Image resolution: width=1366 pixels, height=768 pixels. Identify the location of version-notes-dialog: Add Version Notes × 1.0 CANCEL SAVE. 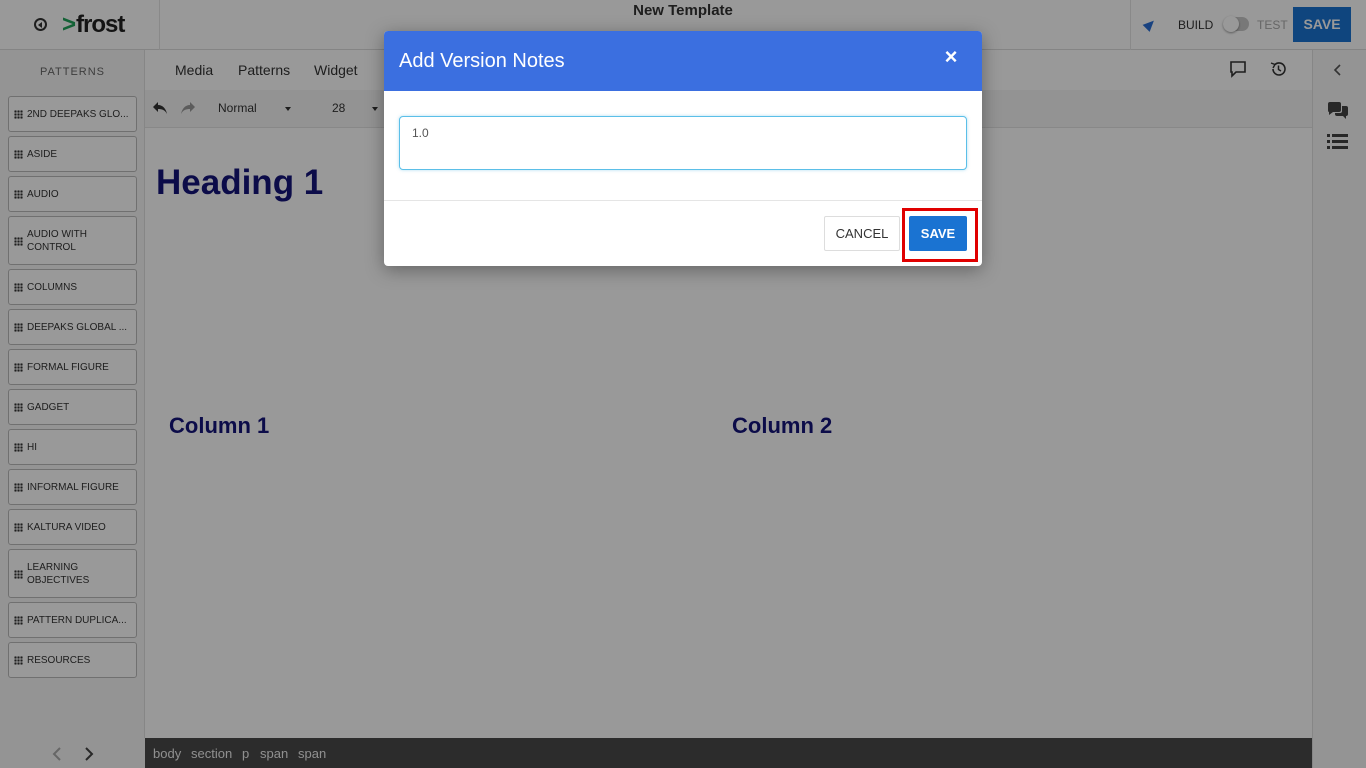
(683, 148).